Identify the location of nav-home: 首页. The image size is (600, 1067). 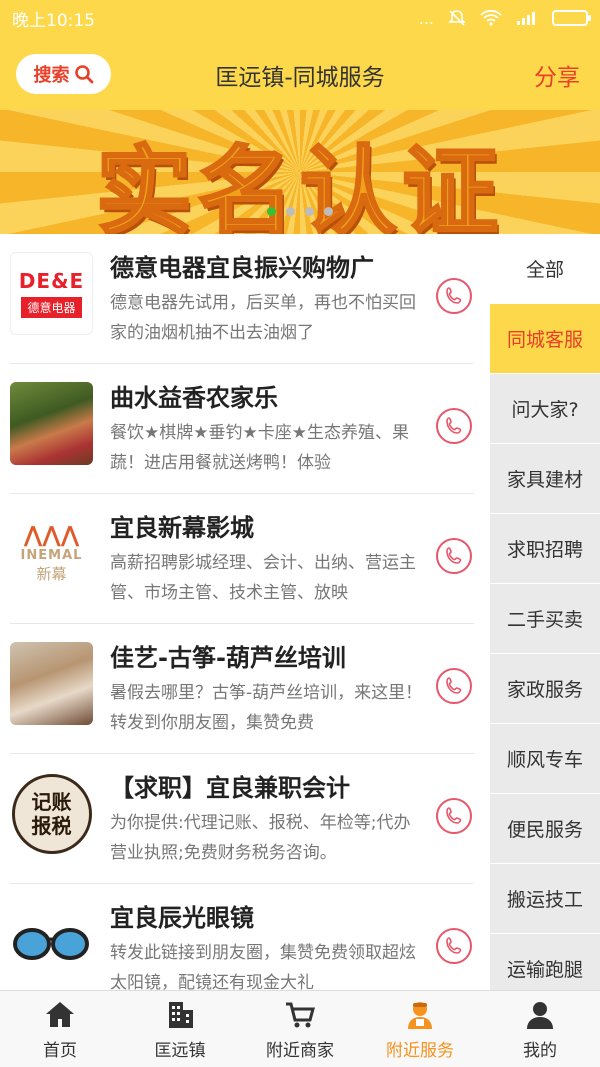
(60, 1029).